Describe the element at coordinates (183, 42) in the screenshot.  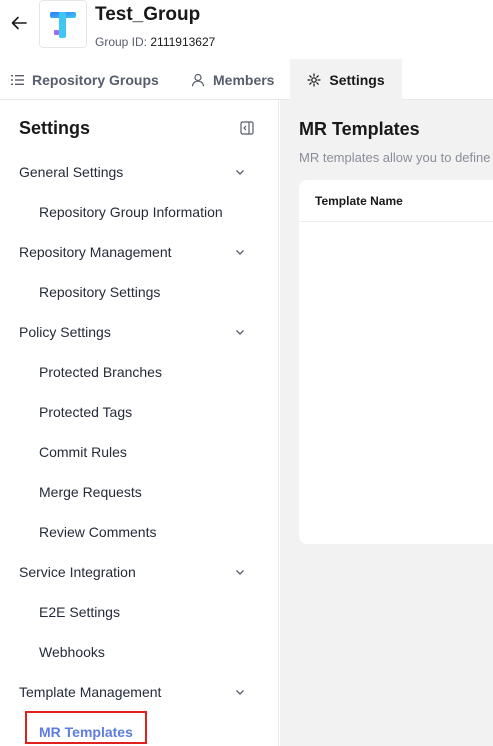
I see `group-id-value: 2111913627` at that location.